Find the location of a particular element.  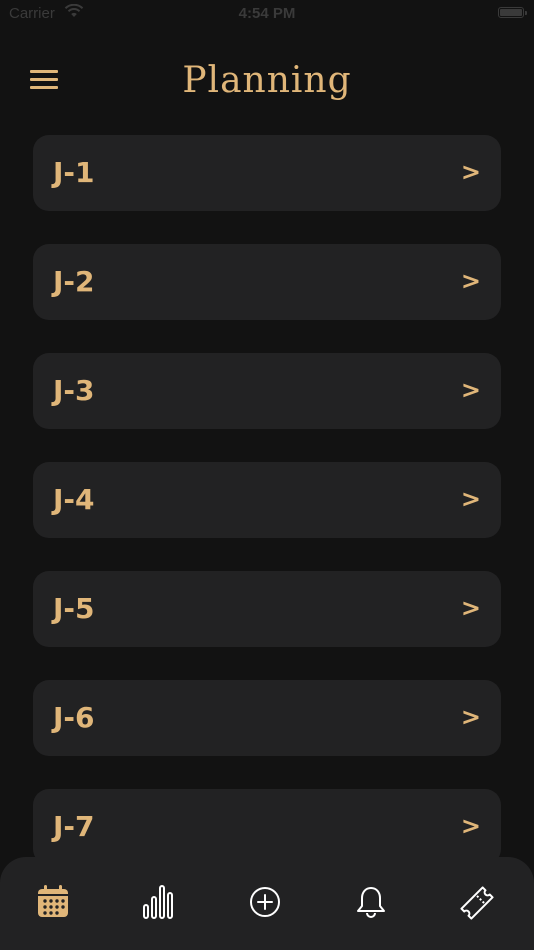

tab-add is located at coordinates (265, 903).